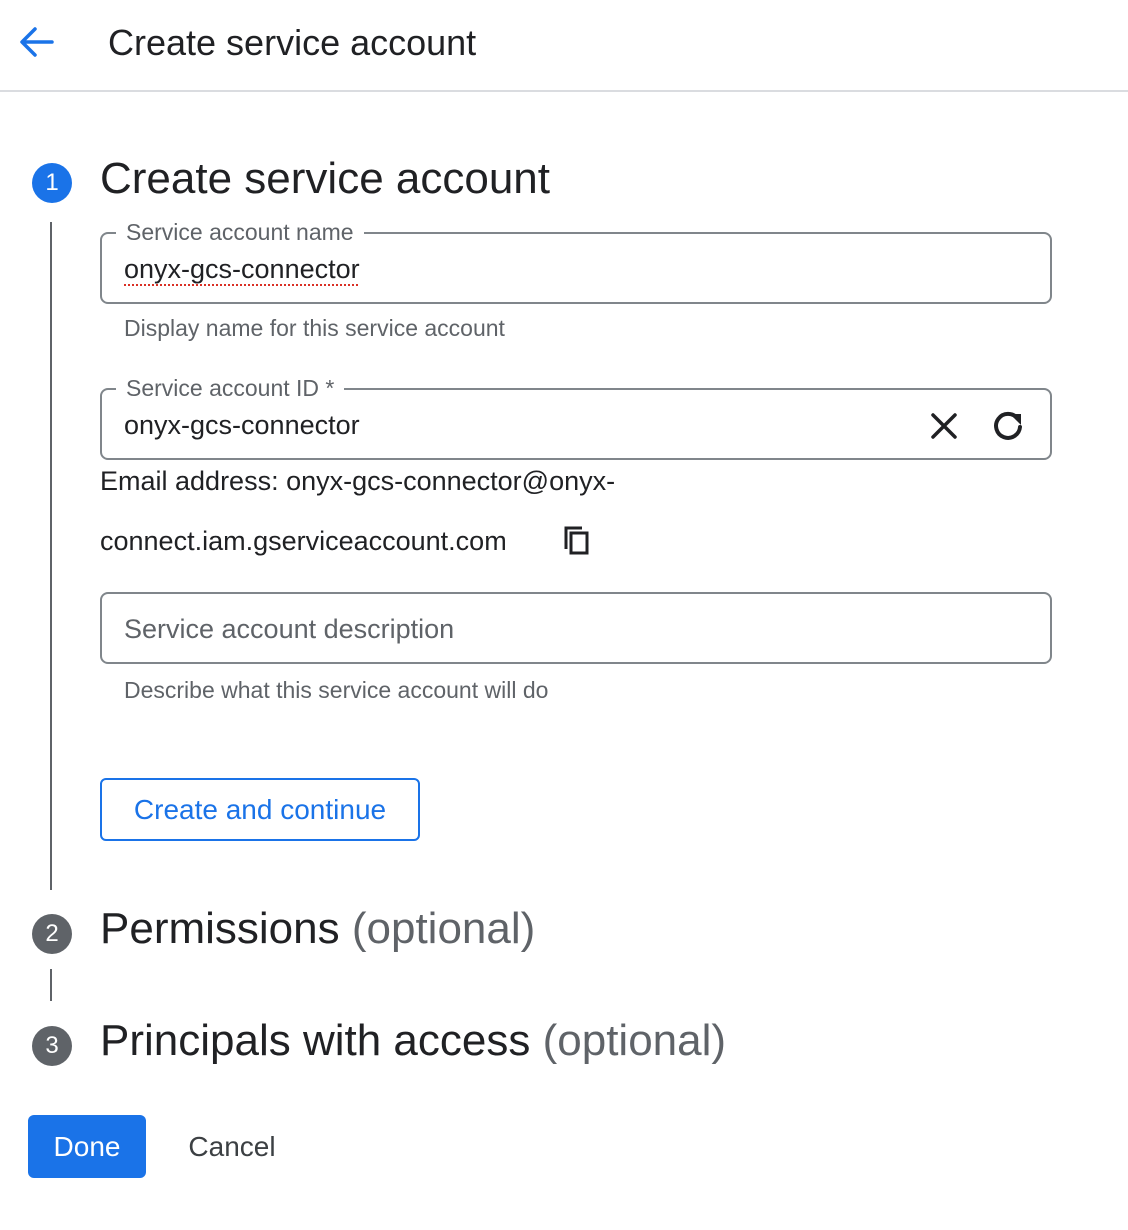  Describe the element at coordinates (230, 388) in the screenshot. I see `service-account-id-label: Service account ID *` at that location.